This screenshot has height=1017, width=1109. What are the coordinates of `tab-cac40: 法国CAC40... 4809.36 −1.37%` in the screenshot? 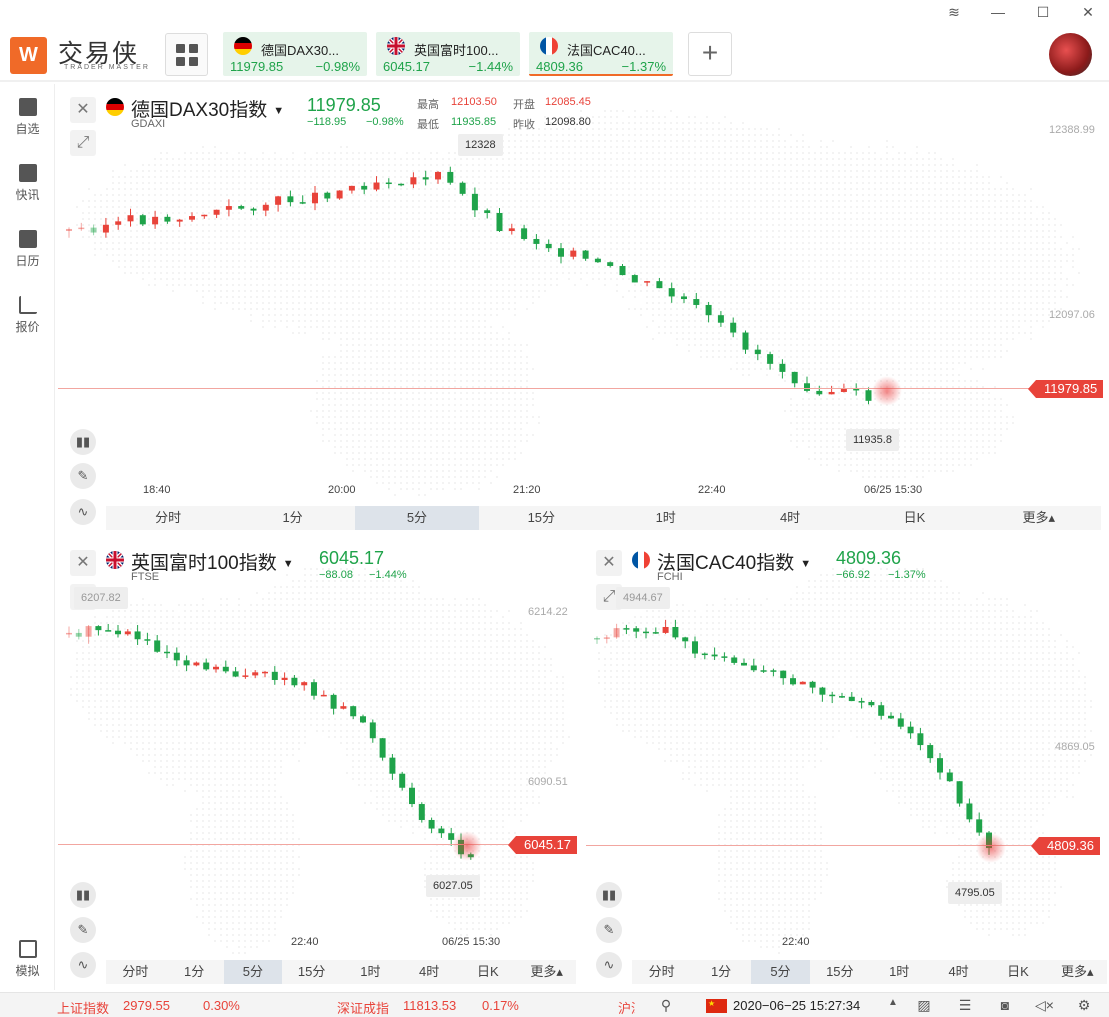 It's located at (601, 54).